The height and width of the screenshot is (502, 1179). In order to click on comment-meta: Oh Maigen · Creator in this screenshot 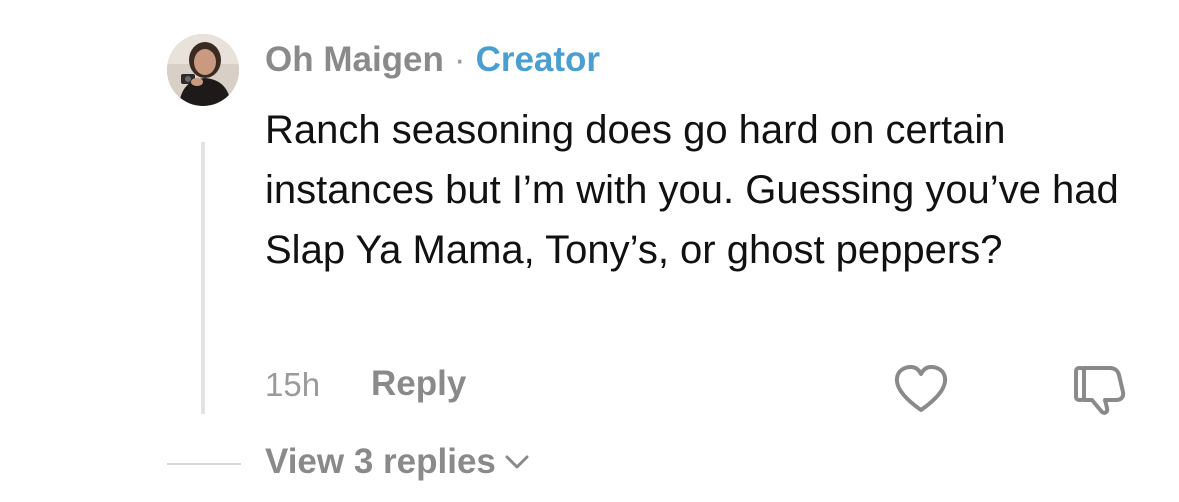, I will do `click(432, 60)`.